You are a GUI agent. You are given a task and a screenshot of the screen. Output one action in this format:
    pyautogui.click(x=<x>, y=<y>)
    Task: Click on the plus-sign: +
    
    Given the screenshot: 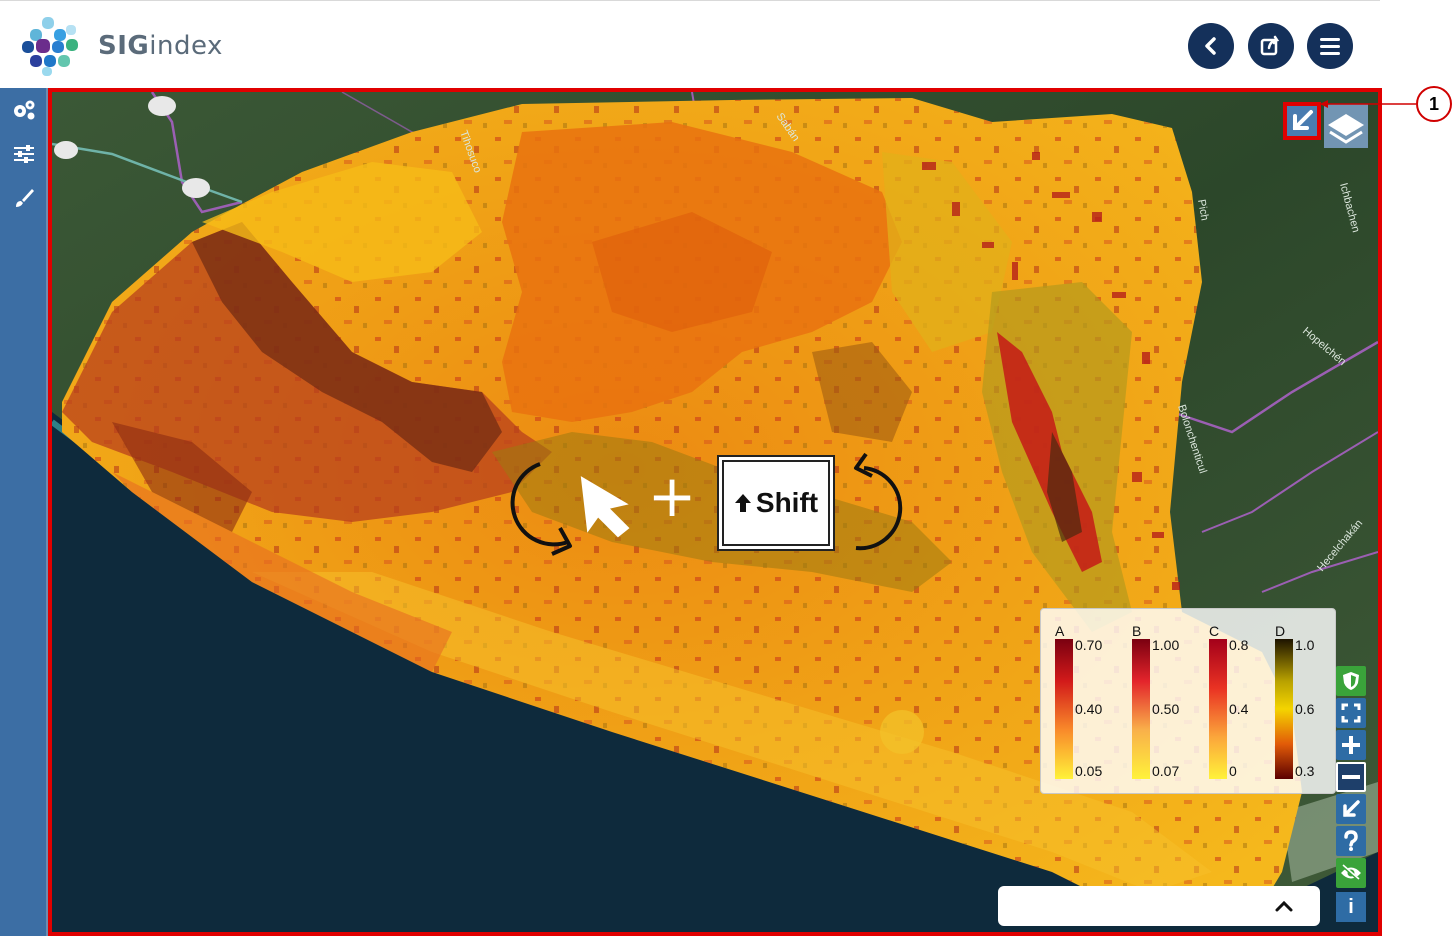 What is the action you would take?
    pyautogui.click(x=672, y=496)
    